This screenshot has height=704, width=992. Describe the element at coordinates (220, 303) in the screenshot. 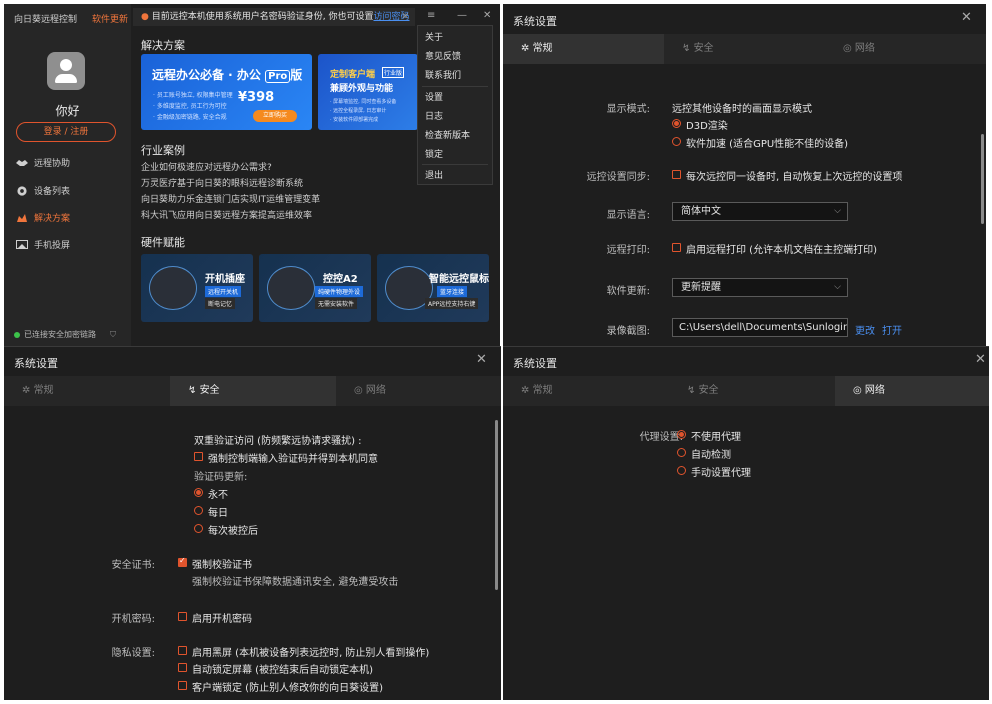

I see `hardware-feature: 断电记忆` at that location.